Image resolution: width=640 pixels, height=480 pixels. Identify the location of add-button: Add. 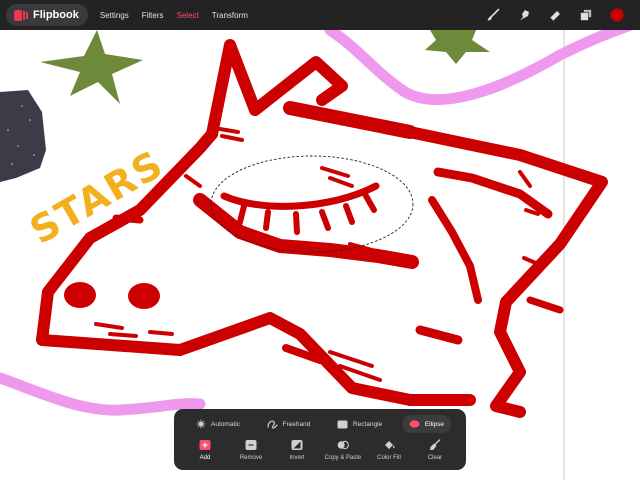
(205, 454).